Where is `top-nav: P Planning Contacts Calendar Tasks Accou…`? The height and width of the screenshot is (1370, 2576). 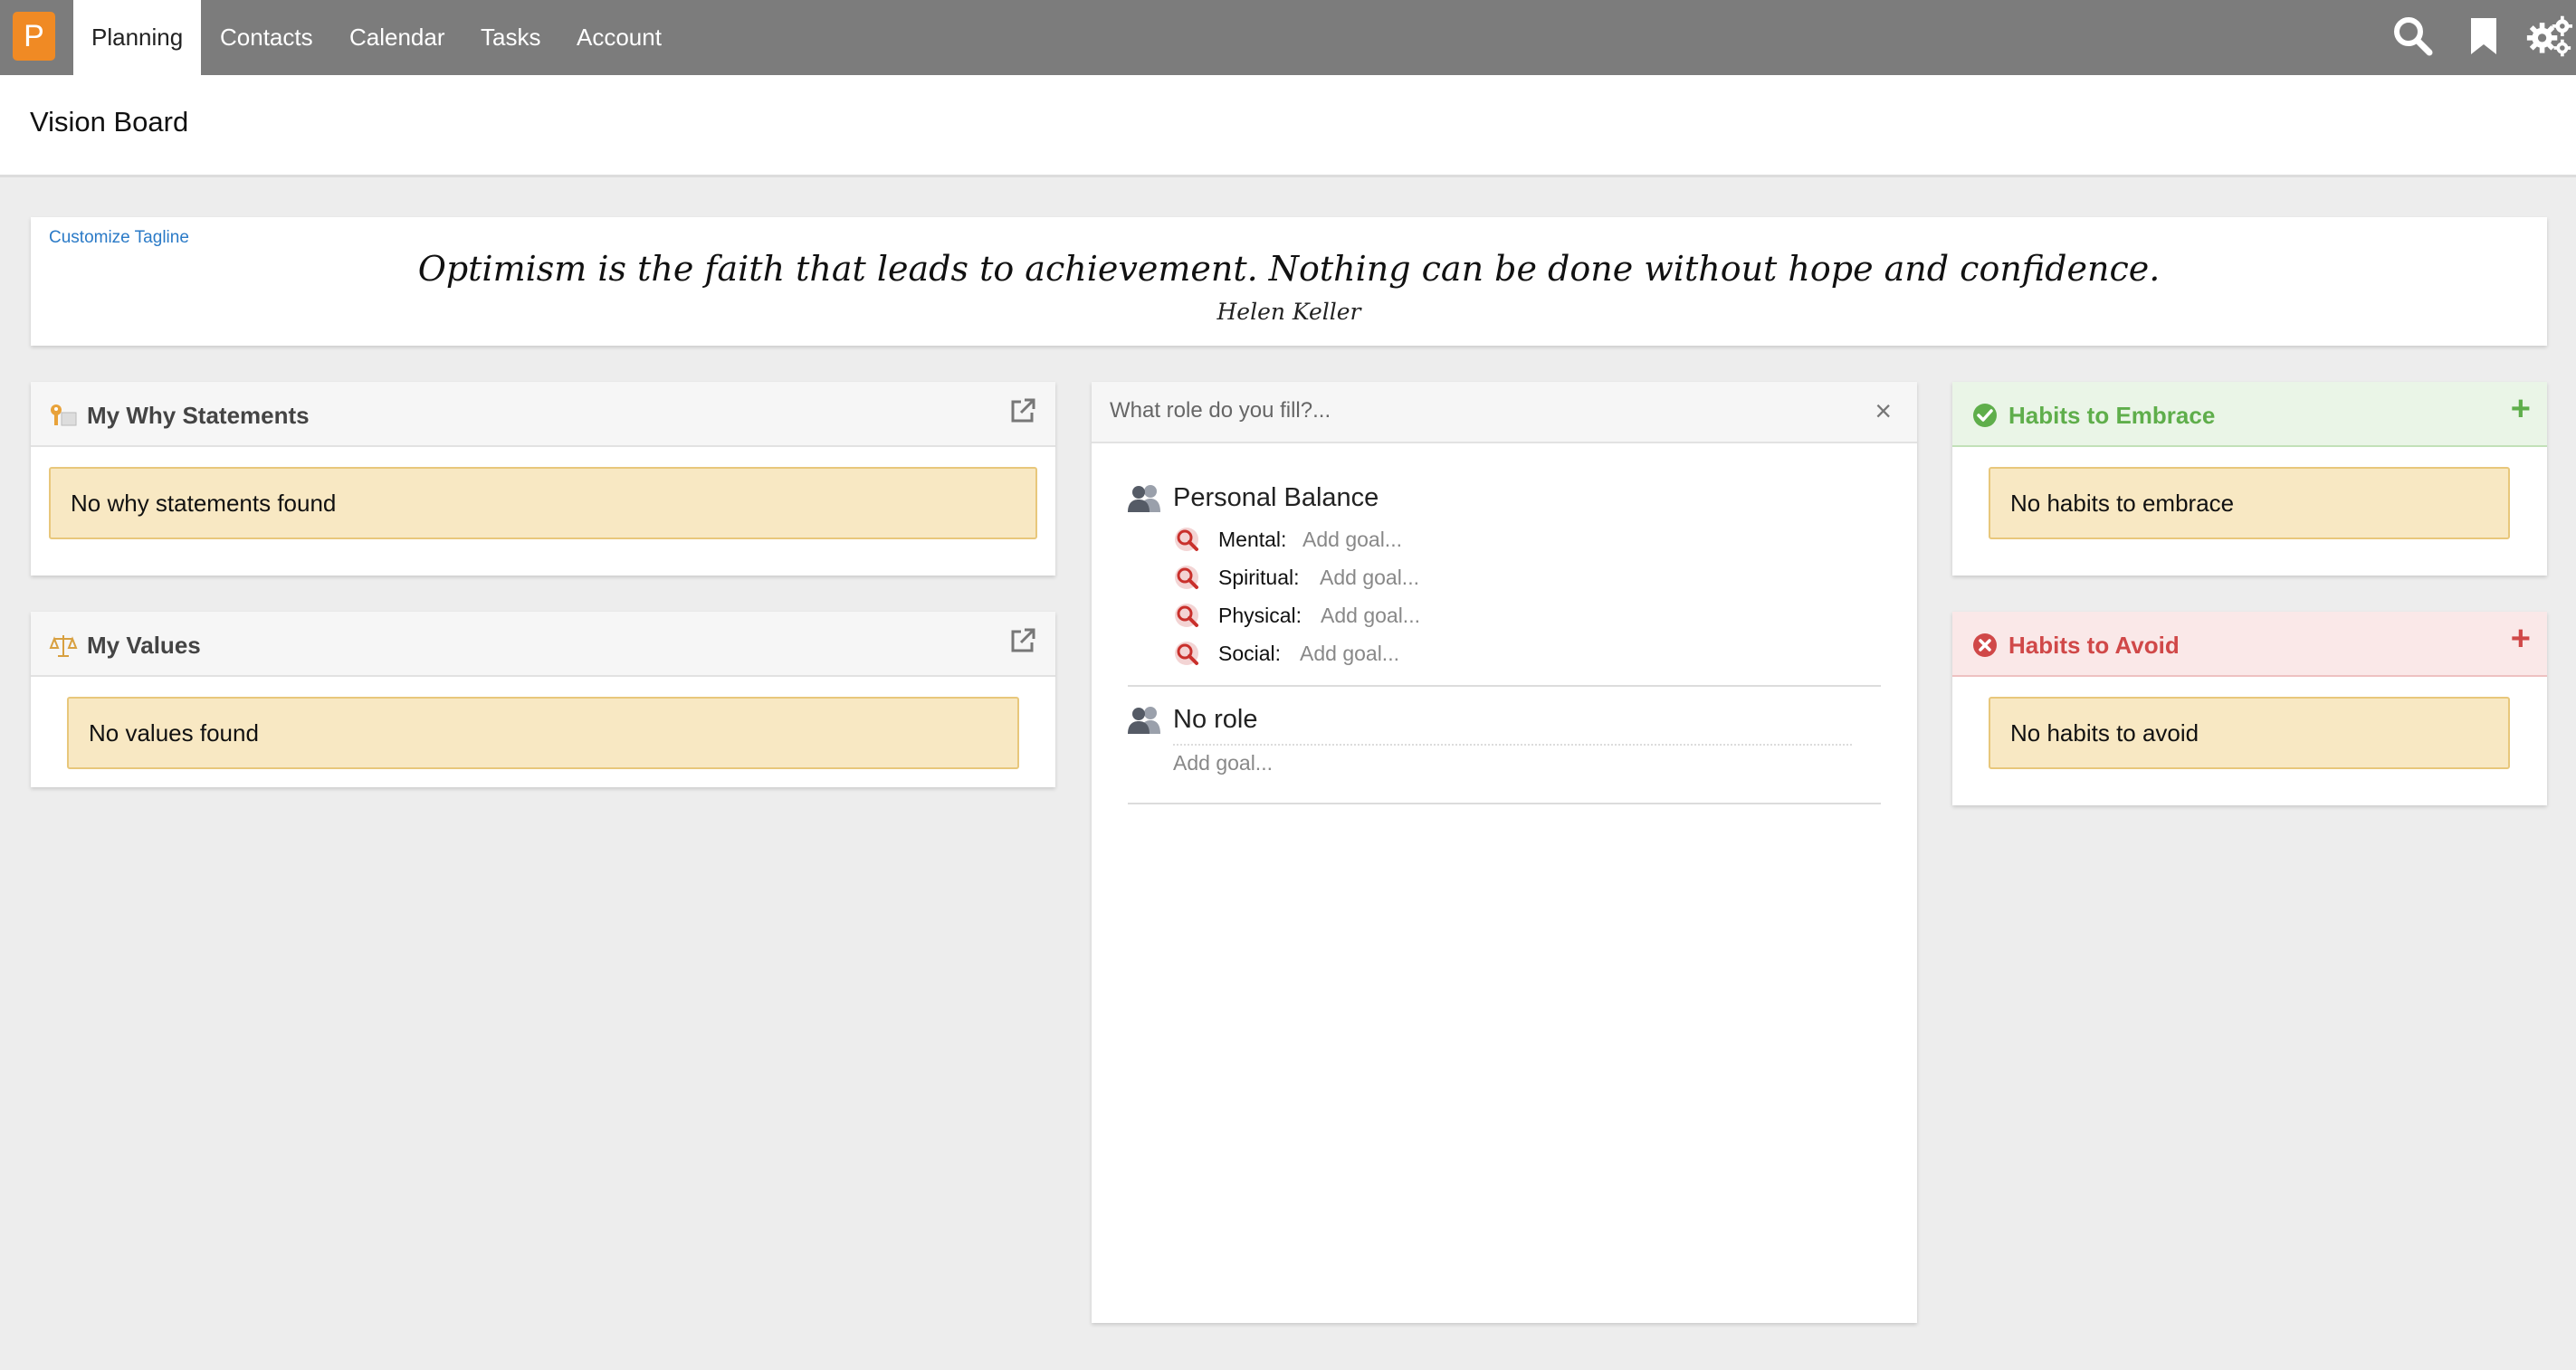
top-nav: P Planning Contacts Calendar Tasks Accou… is located at coordinates (1288, 37).